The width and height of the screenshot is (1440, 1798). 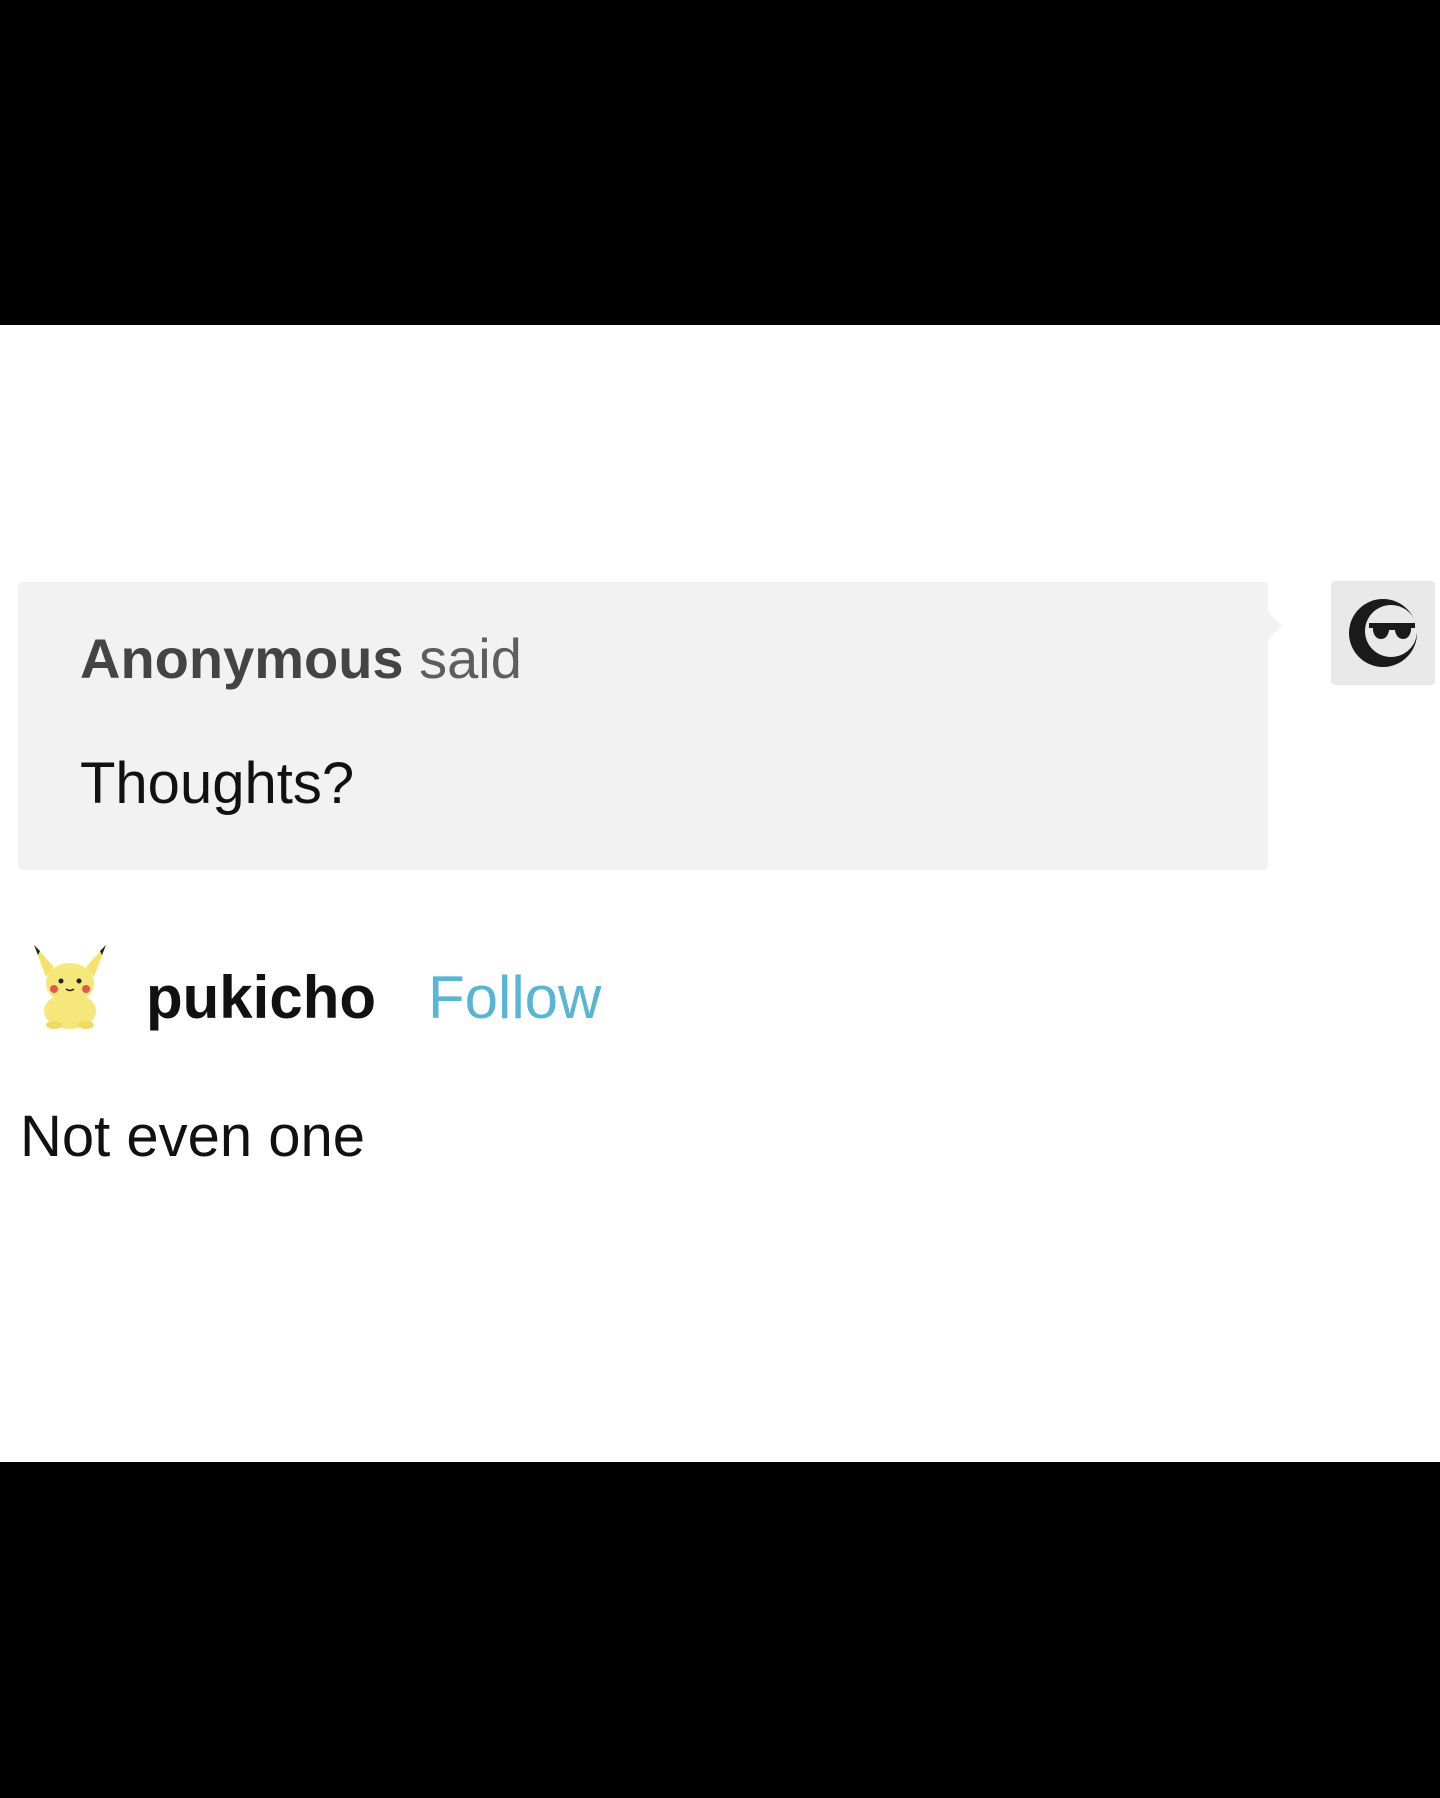 What do you see at coordinates (650, 726) in the screenshot?
I see `ask-bubble: Anonymous said Thoughts?` at bounding box center [650, 726].